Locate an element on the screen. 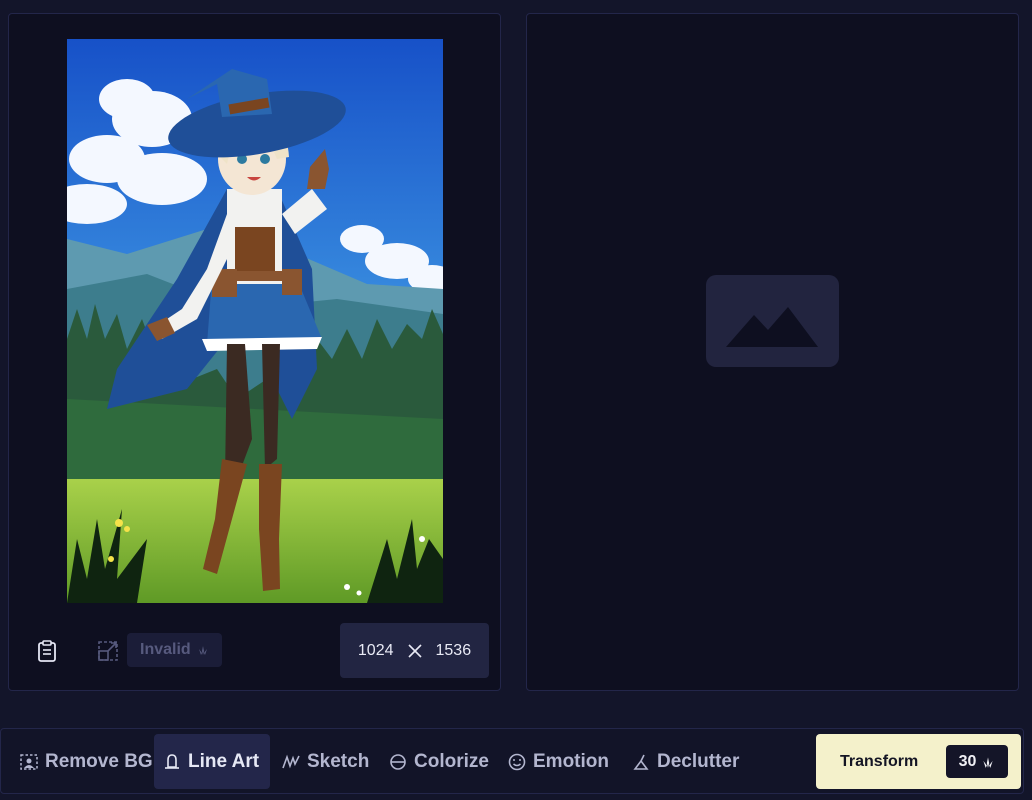 Image resolution: width=1032 pixels, height=800 pixels. image-height: 1536 is located at coordinates (453, 650).